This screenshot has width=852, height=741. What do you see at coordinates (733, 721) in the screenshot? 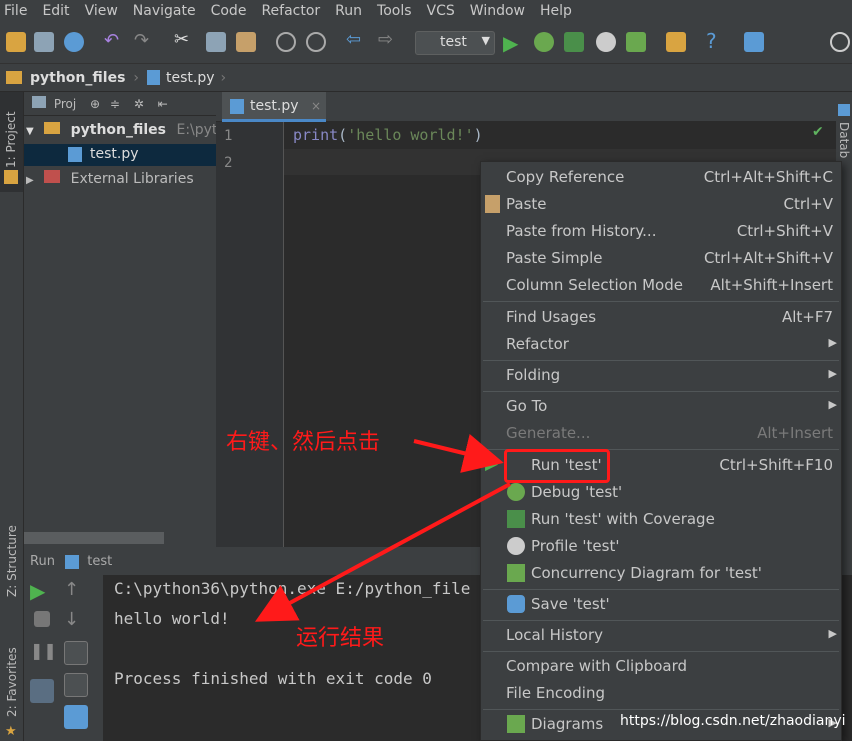
I see `watermark: https://blog.csdn.net/zhaodianyi` at bounding box center [733, 721].